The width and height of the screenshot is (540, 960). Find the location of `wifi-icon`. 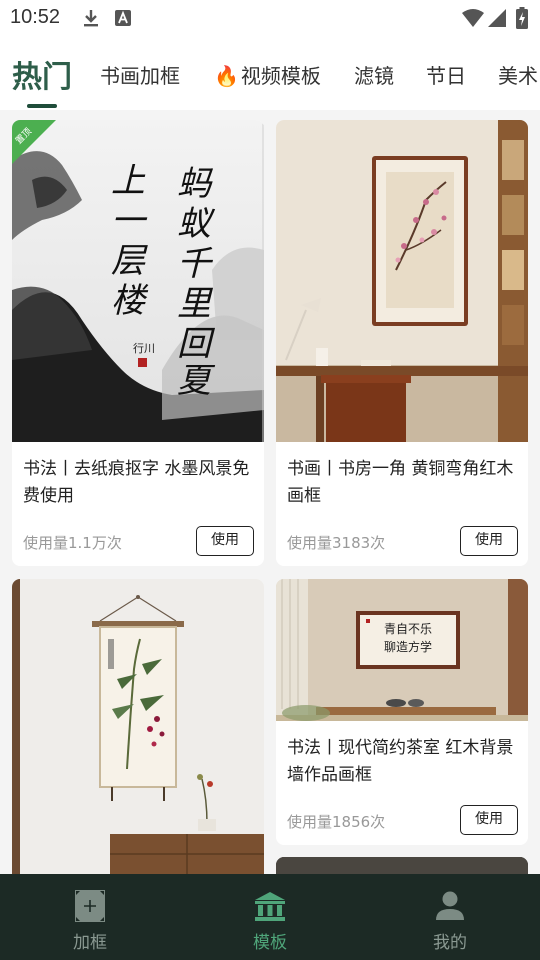

wifi-icon is located at coordinates (473, 20).